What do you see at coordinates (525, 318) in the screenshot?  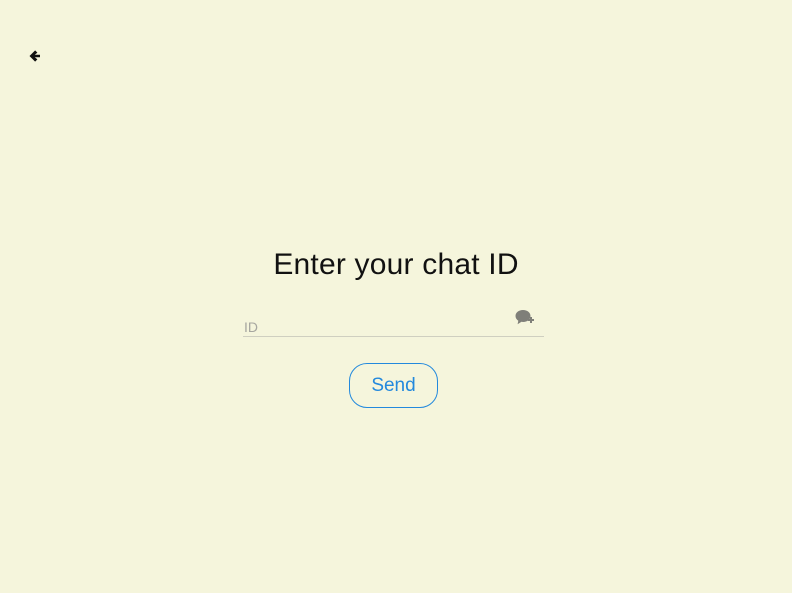 I see `chat-add-icon` at bounding box center [525, 318].